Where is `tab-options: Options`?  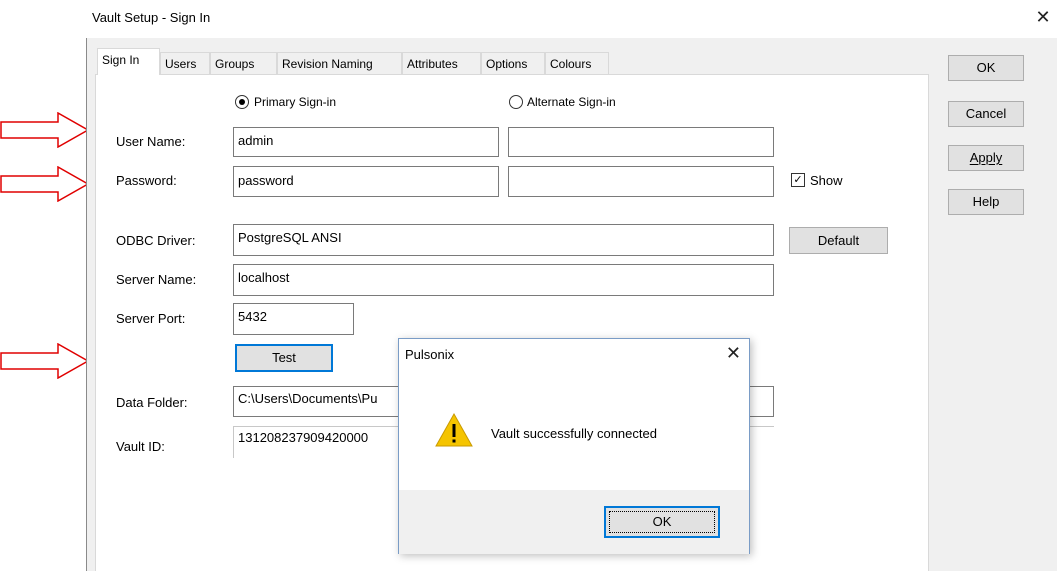
tab-options: Options is located at coordinates (513, 63).